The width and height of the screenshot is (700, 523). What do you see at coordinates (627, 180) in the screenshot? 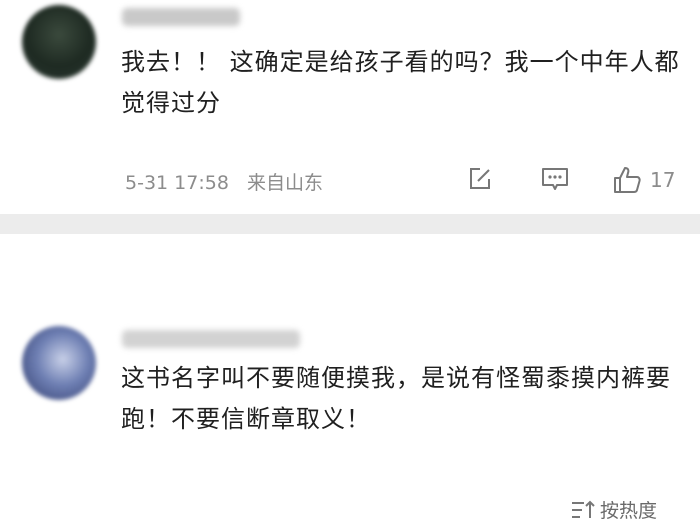
I see `thumbs-up-icon` at bounding box center [627, 180].